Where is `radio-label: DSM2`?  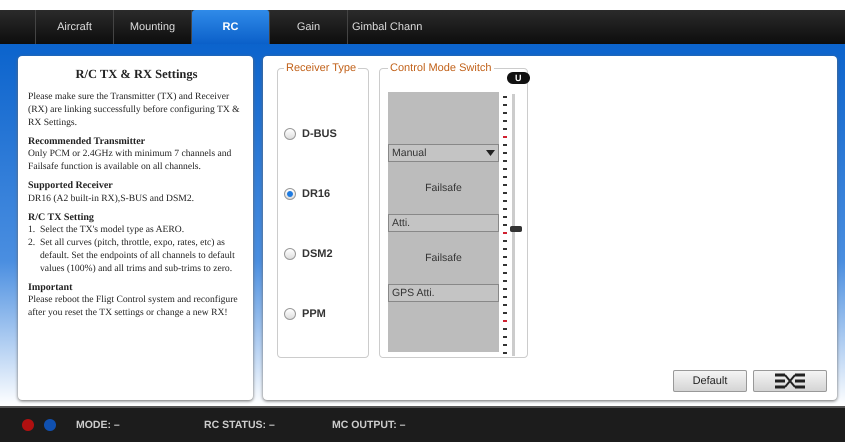
radio-label: DSM2 is located at coordinates (317, 254).